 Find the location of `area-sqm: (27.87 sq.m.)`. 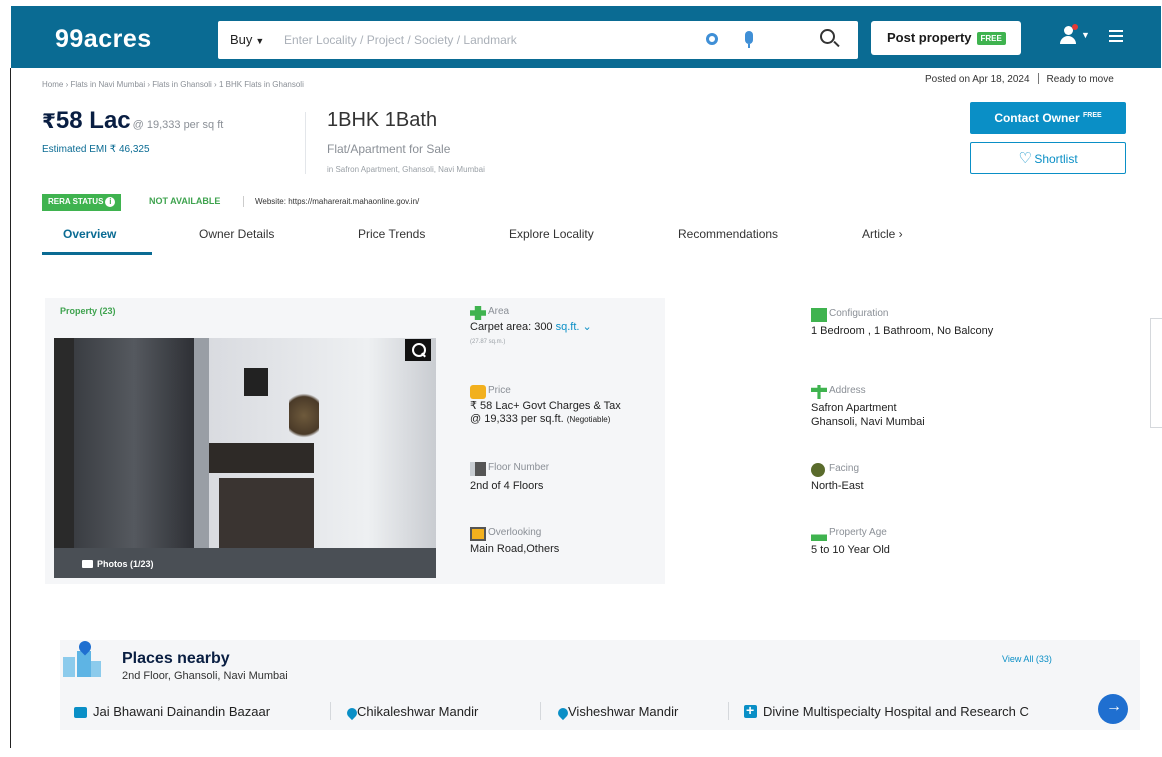

area-sqm: (27.87 sq.m.) is located at coordinates (488, 342).